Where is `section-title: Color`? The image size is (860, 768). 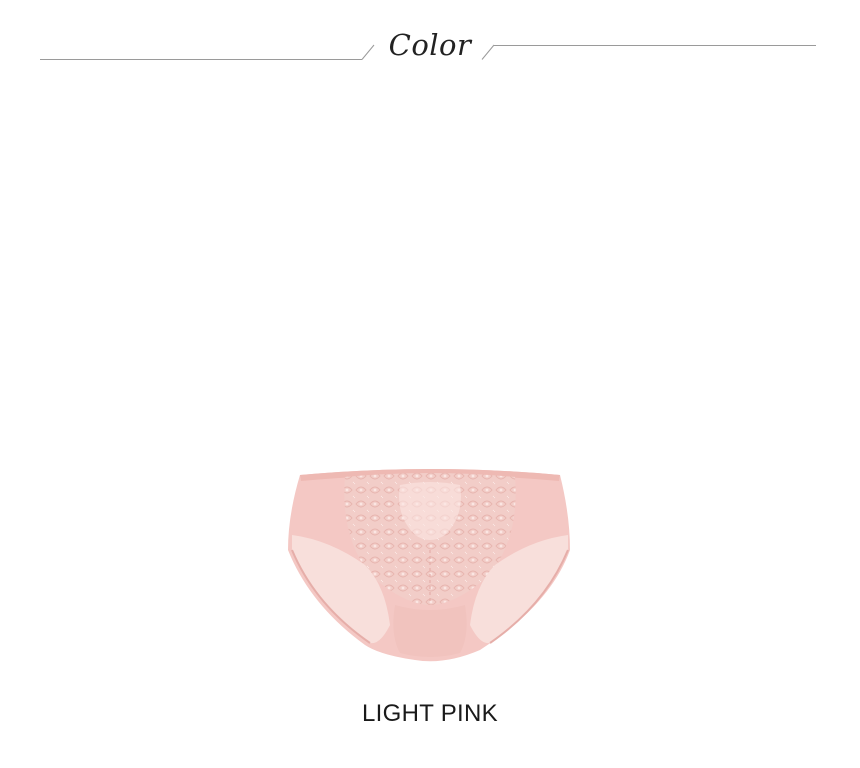 section-title: Color is located at coordinates (430, 45).